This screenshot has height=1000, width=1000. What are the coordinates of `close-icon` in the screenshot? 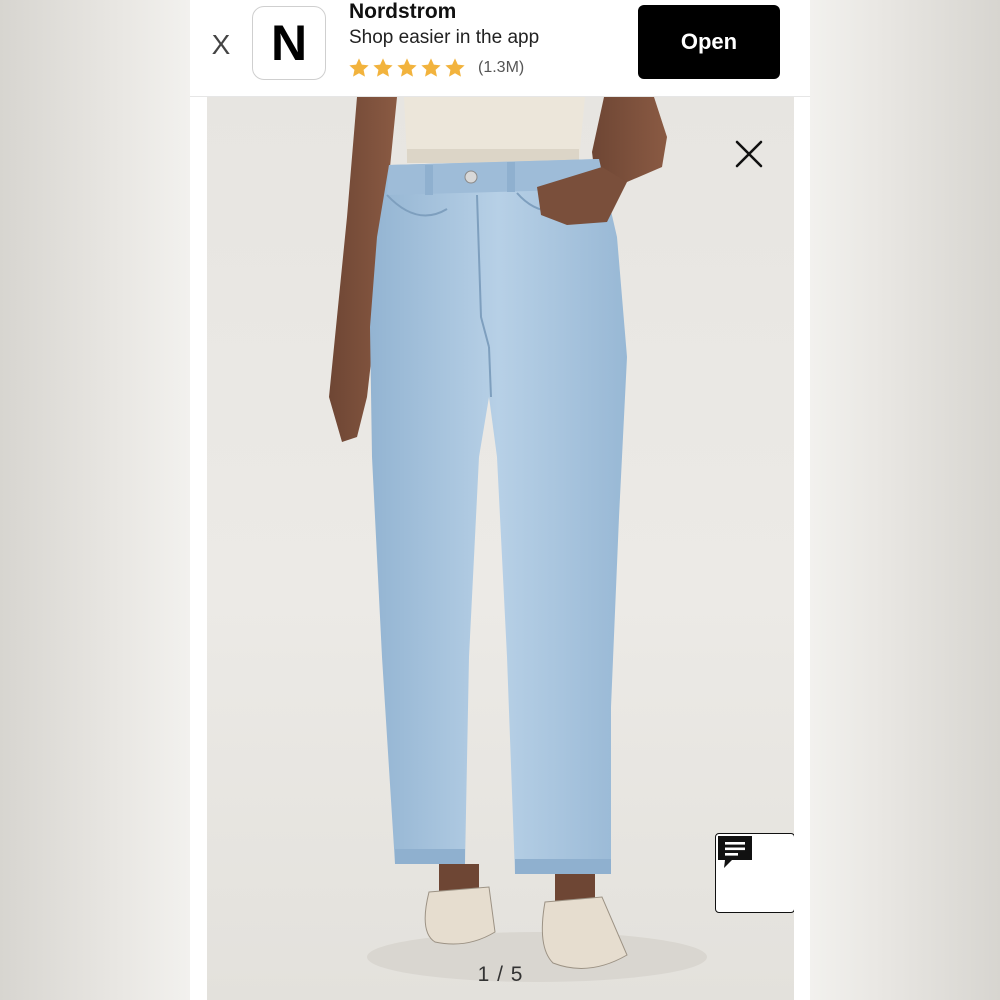 It's located at (749, 154).